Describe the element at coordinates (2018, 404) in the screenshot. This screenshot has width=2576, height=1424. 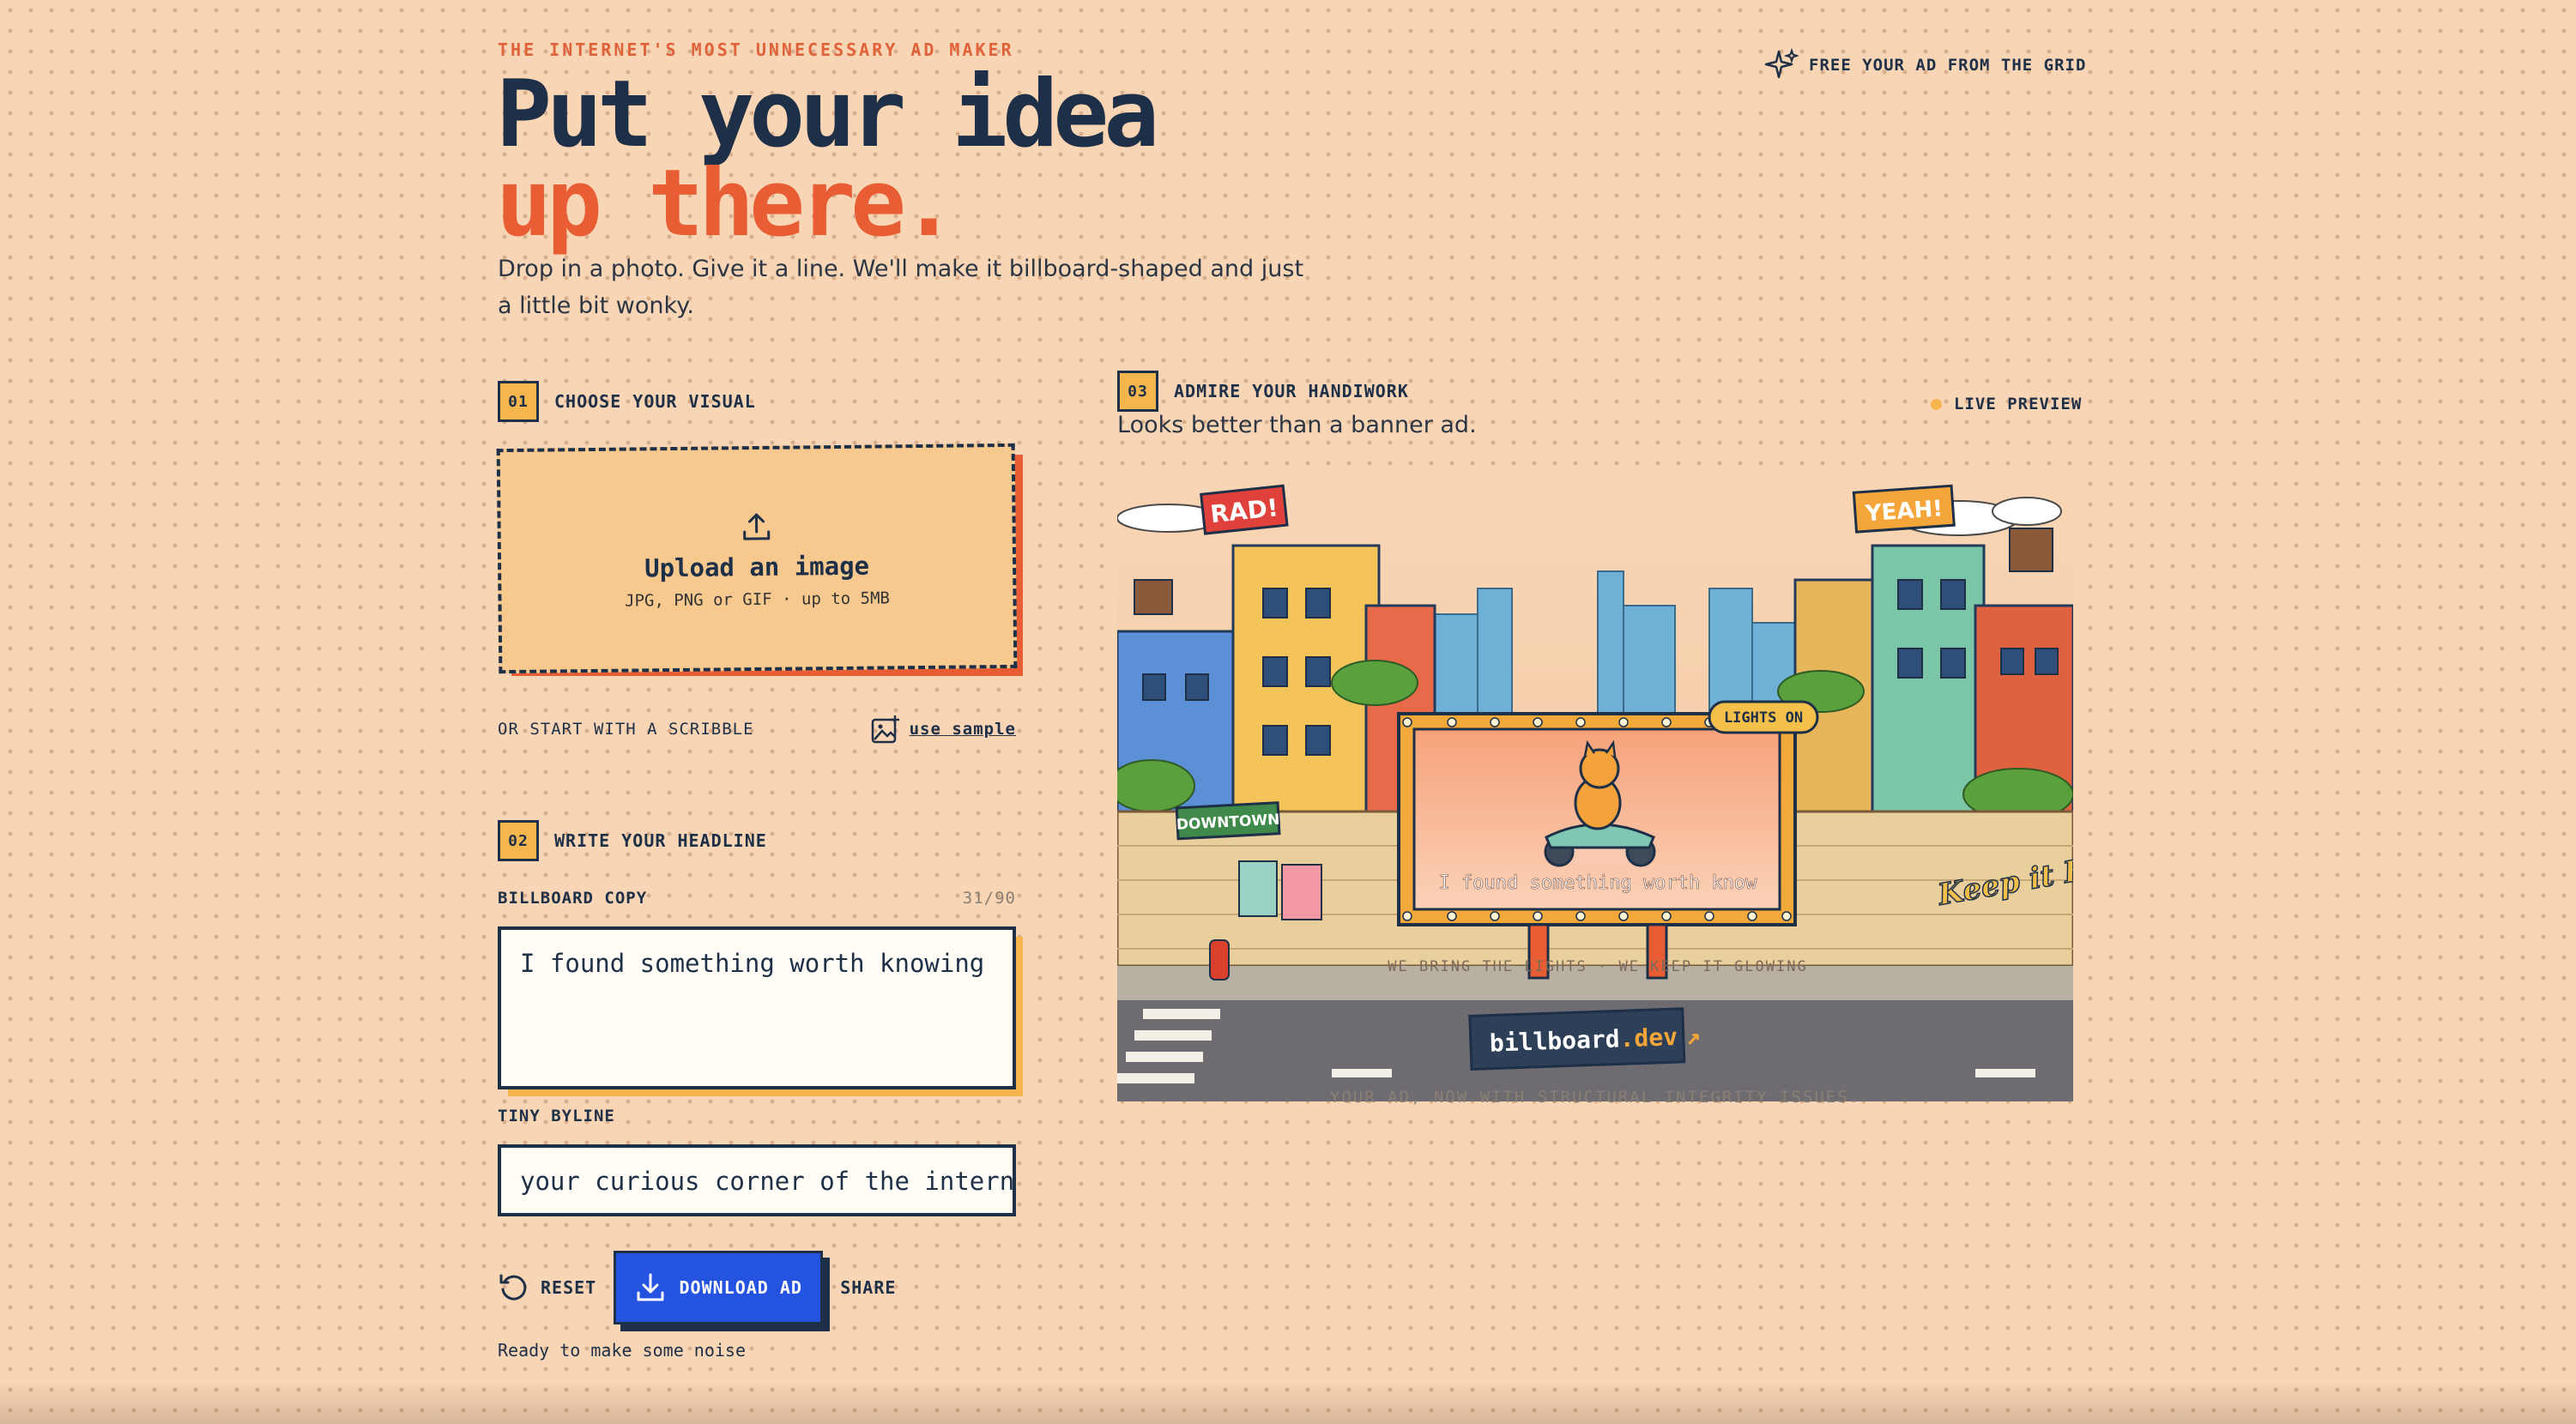
I see `live-preview-label: LIVE PREVIEW` at that location.